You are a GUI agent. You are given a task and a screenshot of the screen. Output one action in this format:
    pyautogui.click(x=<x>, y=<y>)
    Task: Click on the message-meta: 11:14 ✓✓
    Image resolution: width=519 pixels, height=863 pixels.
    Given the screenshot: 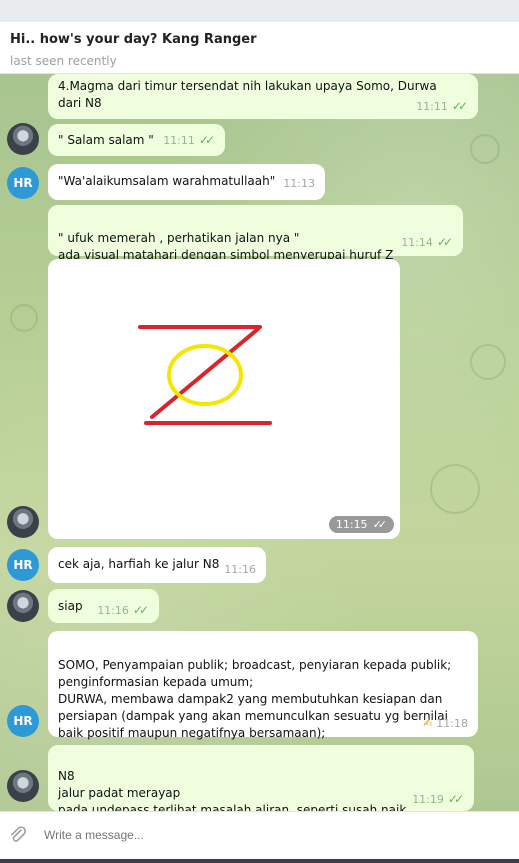 What is the action you would take?
    pyautogui.click(x=427, y=242)
    